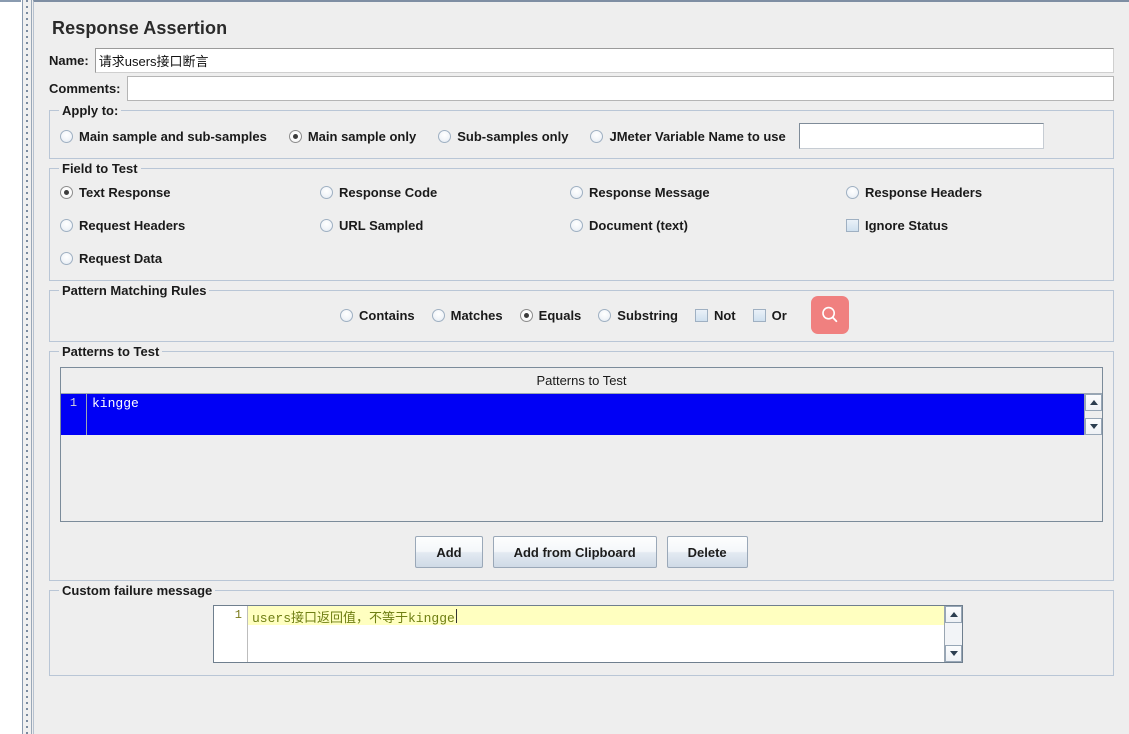 The height and width of the screenshot is (734, 1129). Describe the element at coordinates (231, 634) in the screenshot. I see `line-number-gutter: 1` at that location.